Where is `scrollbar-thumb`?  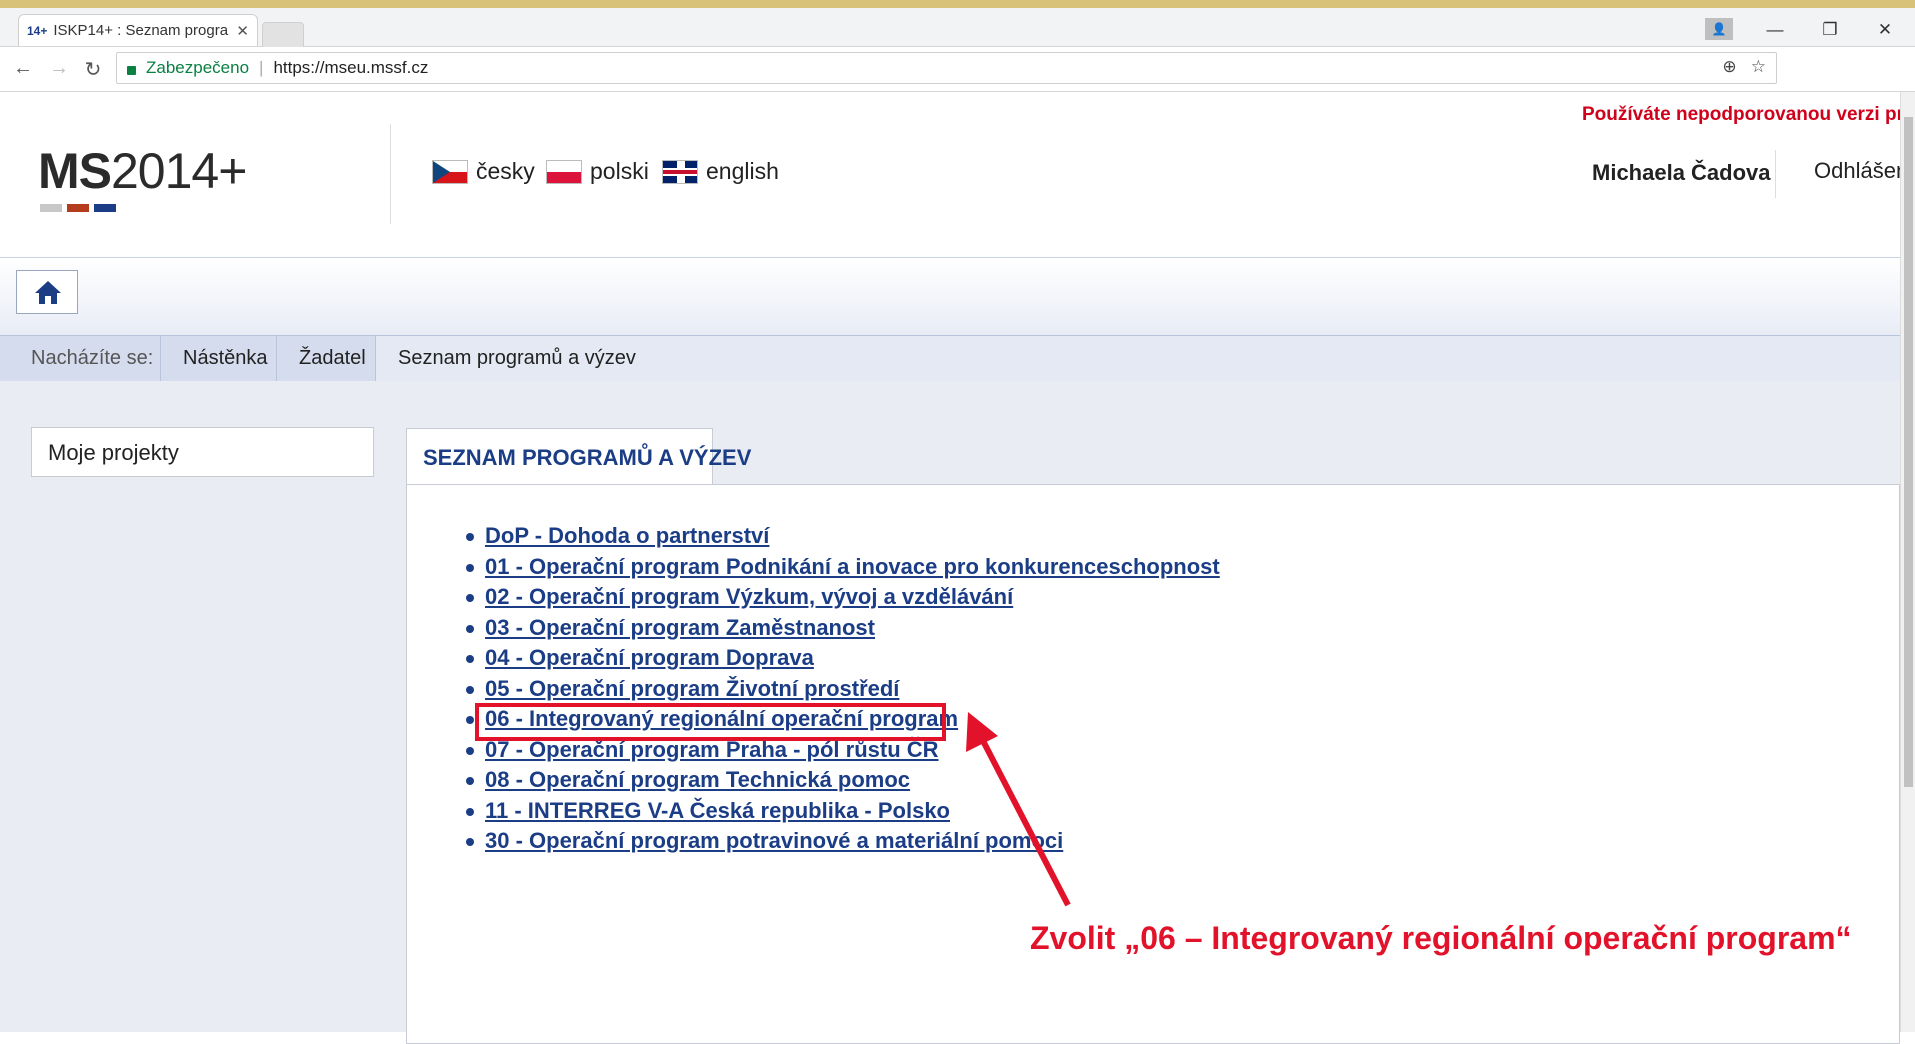
scrollbar-thumb is located at coordinates (1908, 452).